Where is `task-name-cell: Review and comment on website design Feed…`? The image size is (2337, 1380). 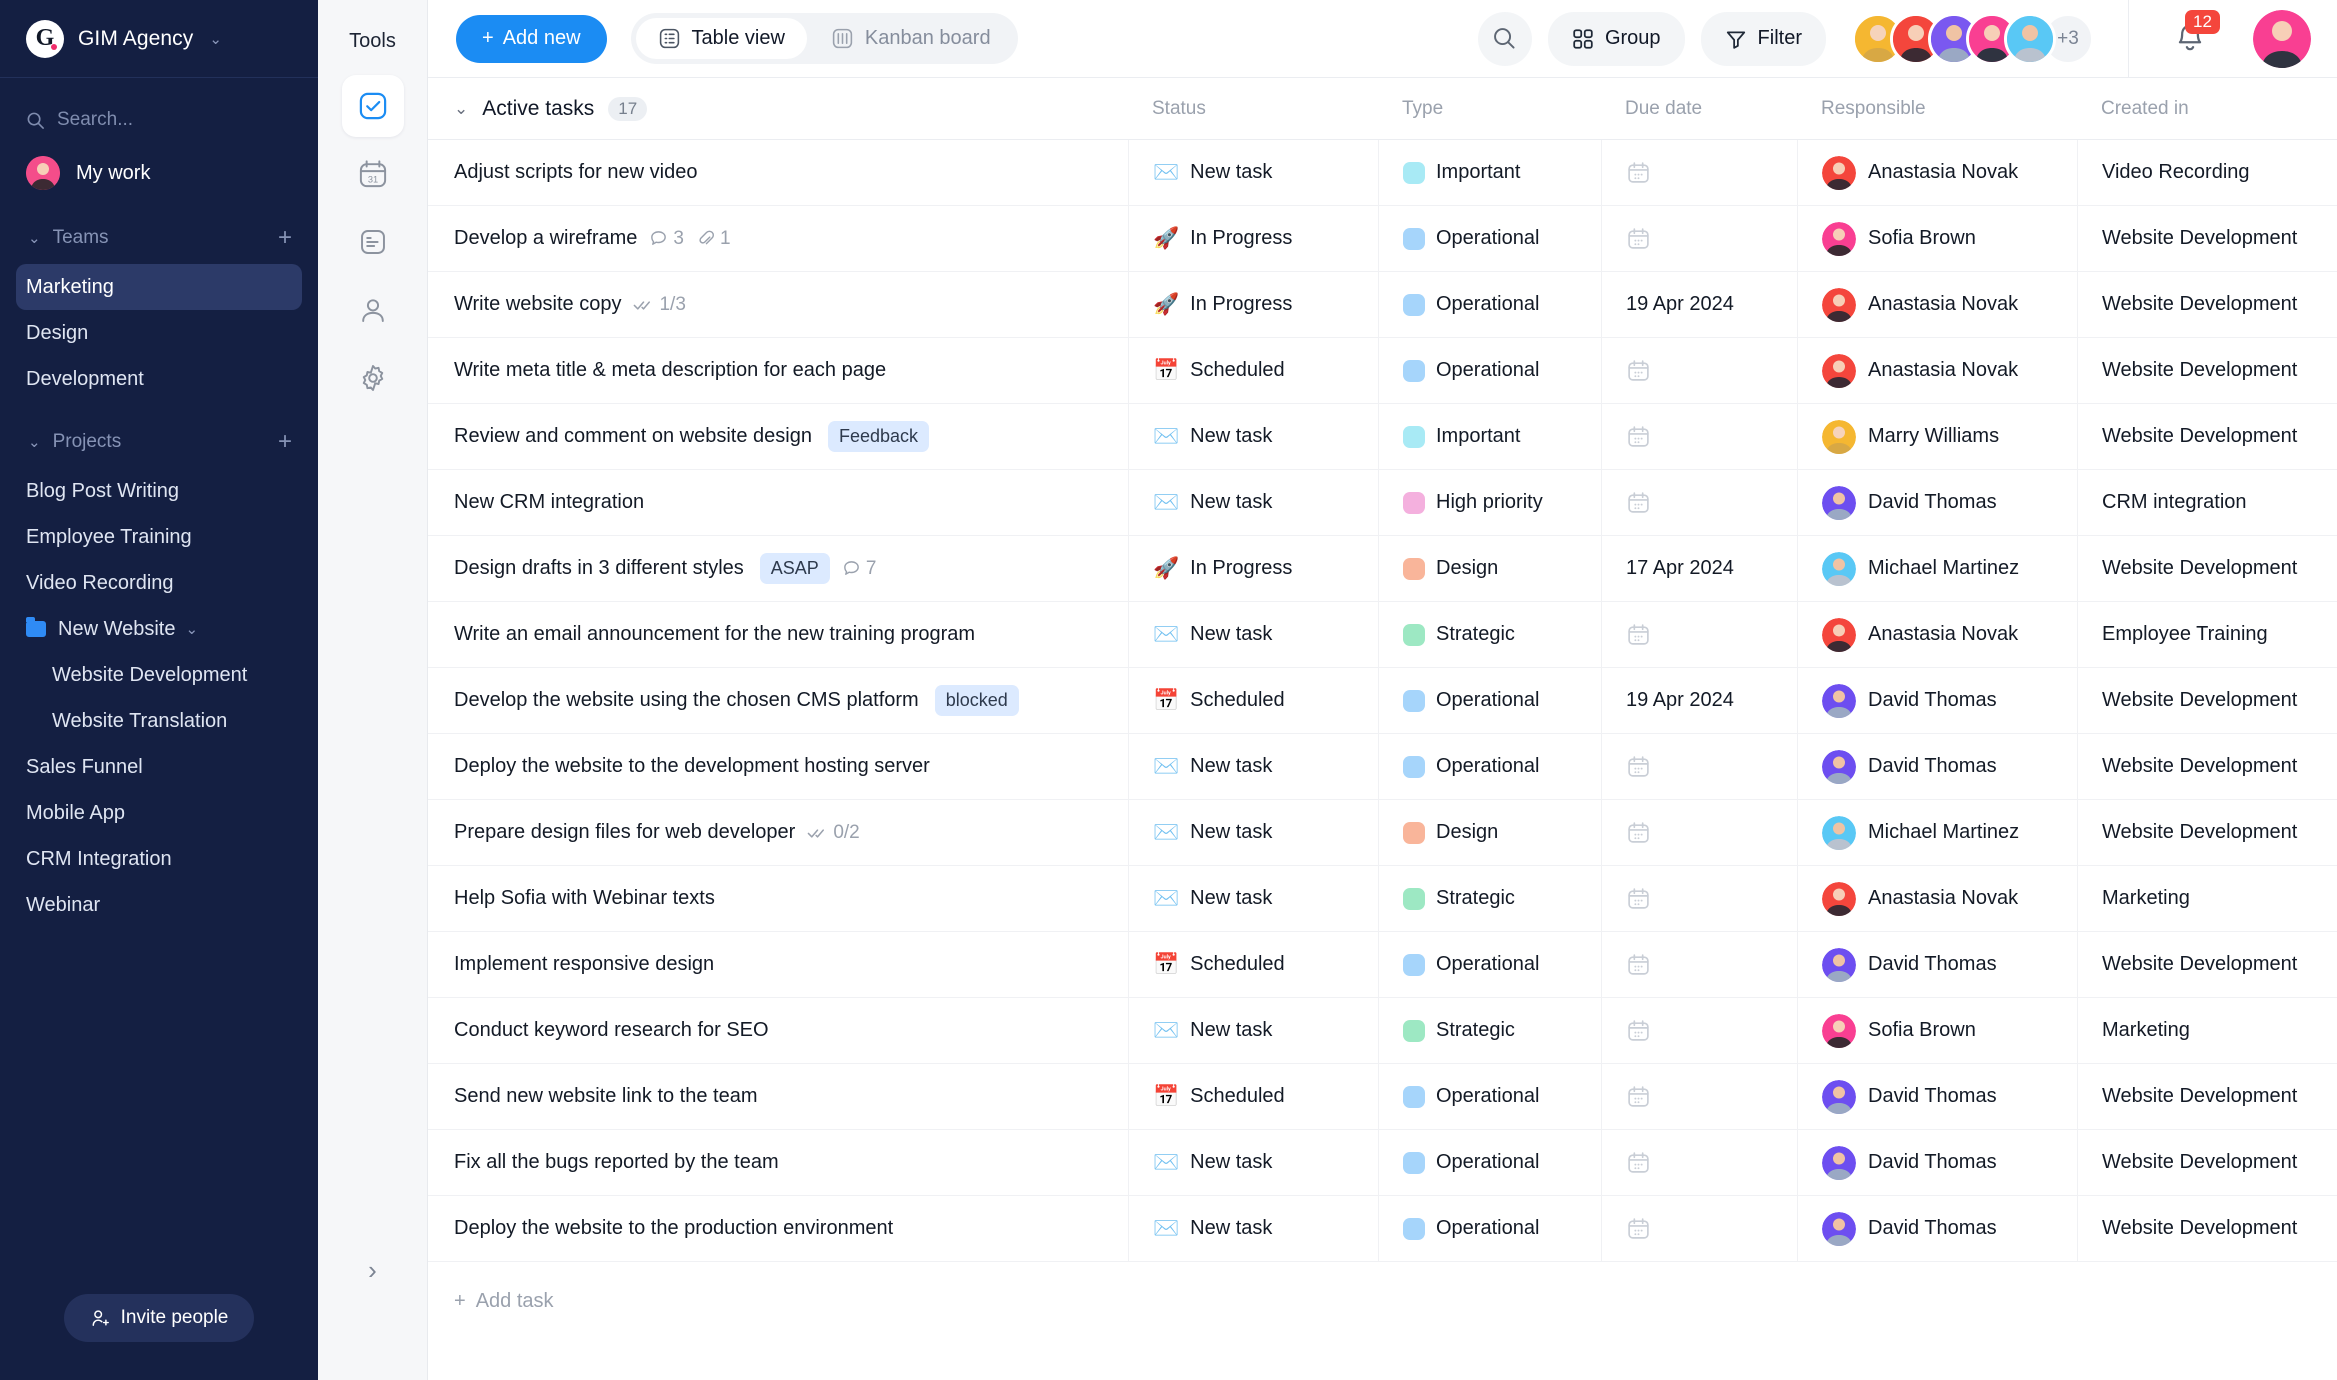 task-name-cell: Review and comment on website design Feed… is located at coordinates (778, 436).